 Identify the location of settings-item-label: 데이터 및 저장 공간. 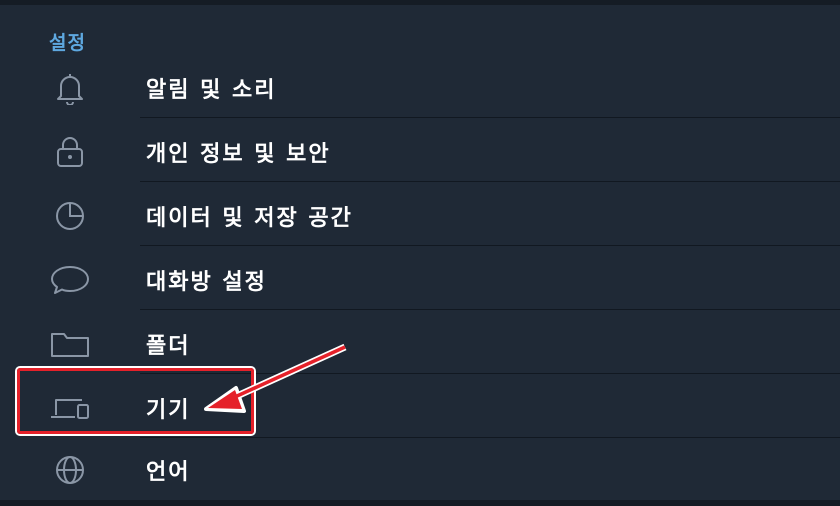
(249, 218).